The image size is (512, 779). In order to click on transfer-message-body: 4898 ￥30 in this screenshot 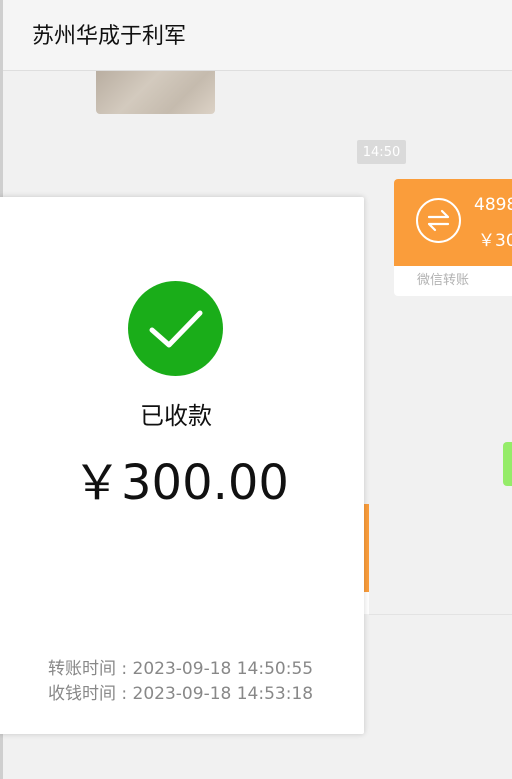, I will do `click(453, 222)`.